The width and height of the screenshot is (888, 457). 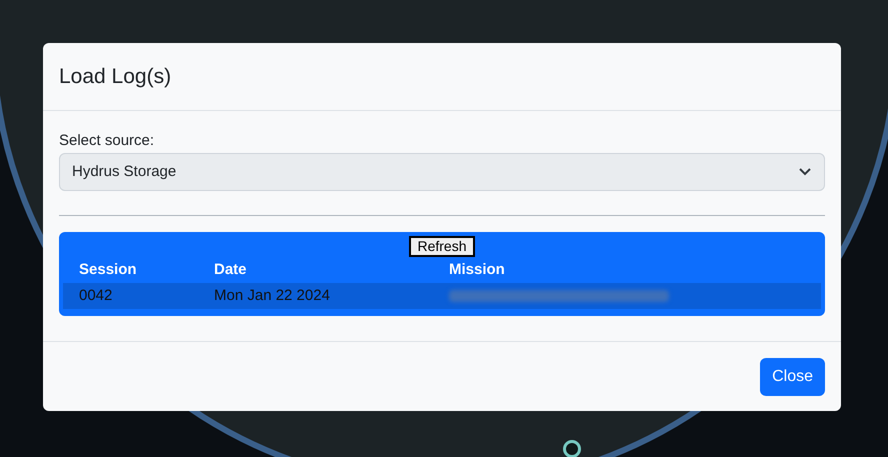 What do you see at coordinates (95, 295) in the screenshot?
I see `table-cell: 0042` at bounding box center [95, 295].